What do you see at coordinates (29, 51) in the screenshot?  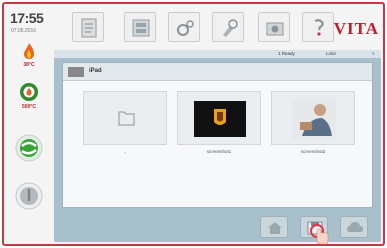 I see `flame-icon` at bounding box center [29, 51].